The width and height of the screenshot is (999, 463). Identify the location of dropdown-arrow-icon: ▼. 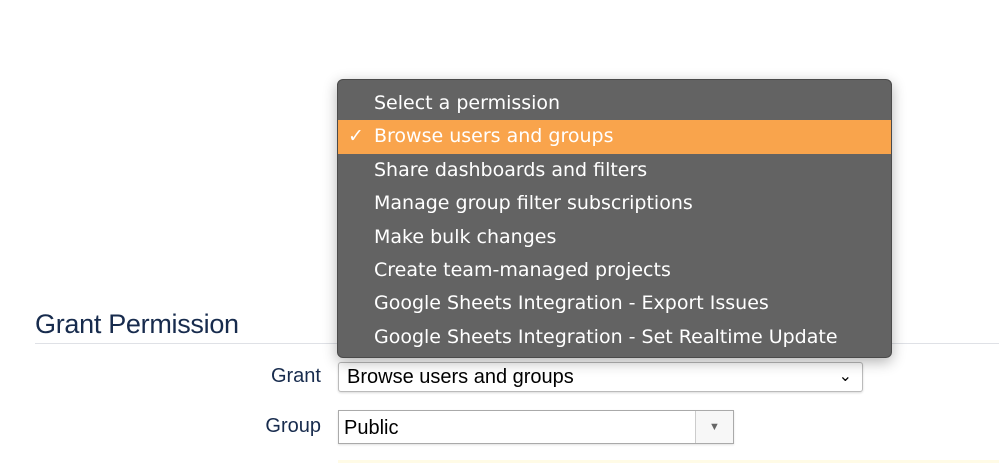
(714, 427).